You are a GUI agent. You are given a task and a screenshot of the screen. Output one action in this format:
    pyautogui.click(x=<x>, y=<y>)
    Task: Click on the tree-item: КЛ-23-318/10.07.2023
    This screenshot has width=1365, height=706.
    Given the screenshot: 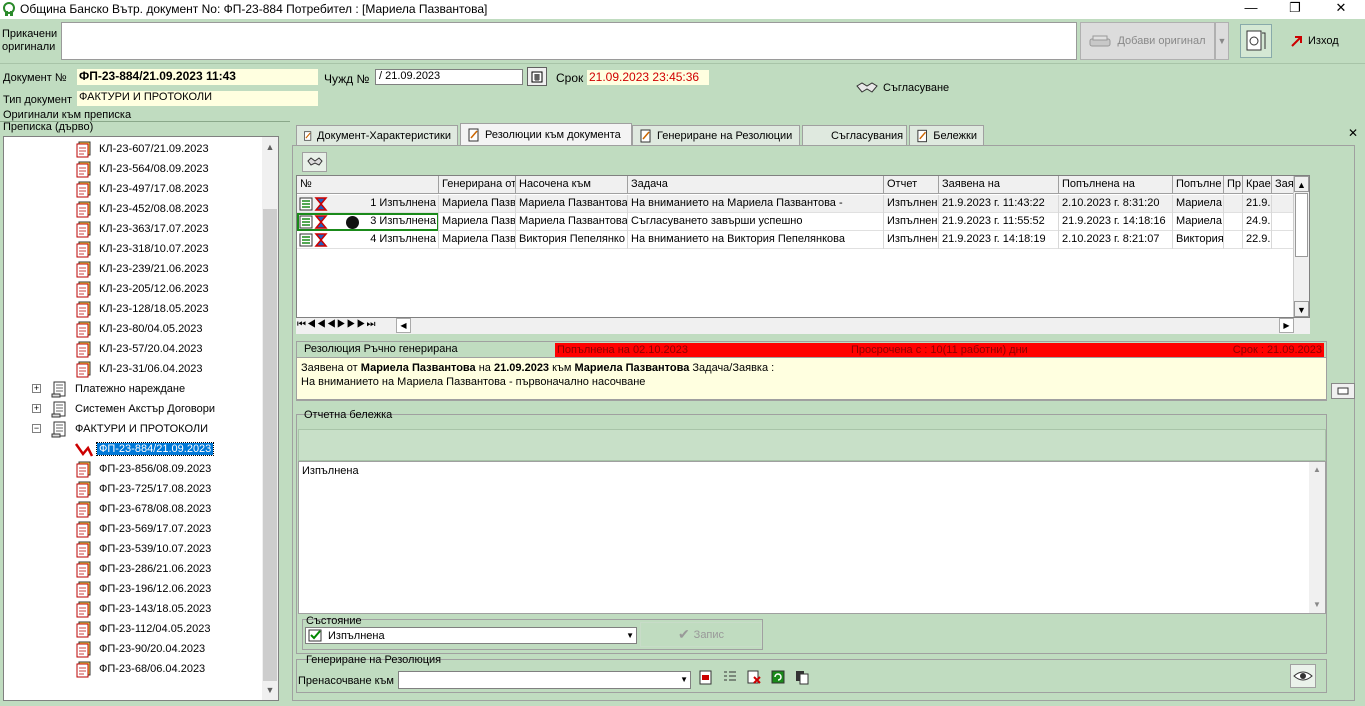 What is the action you would take?
    pyautogui.click(x=142, y=249)
    